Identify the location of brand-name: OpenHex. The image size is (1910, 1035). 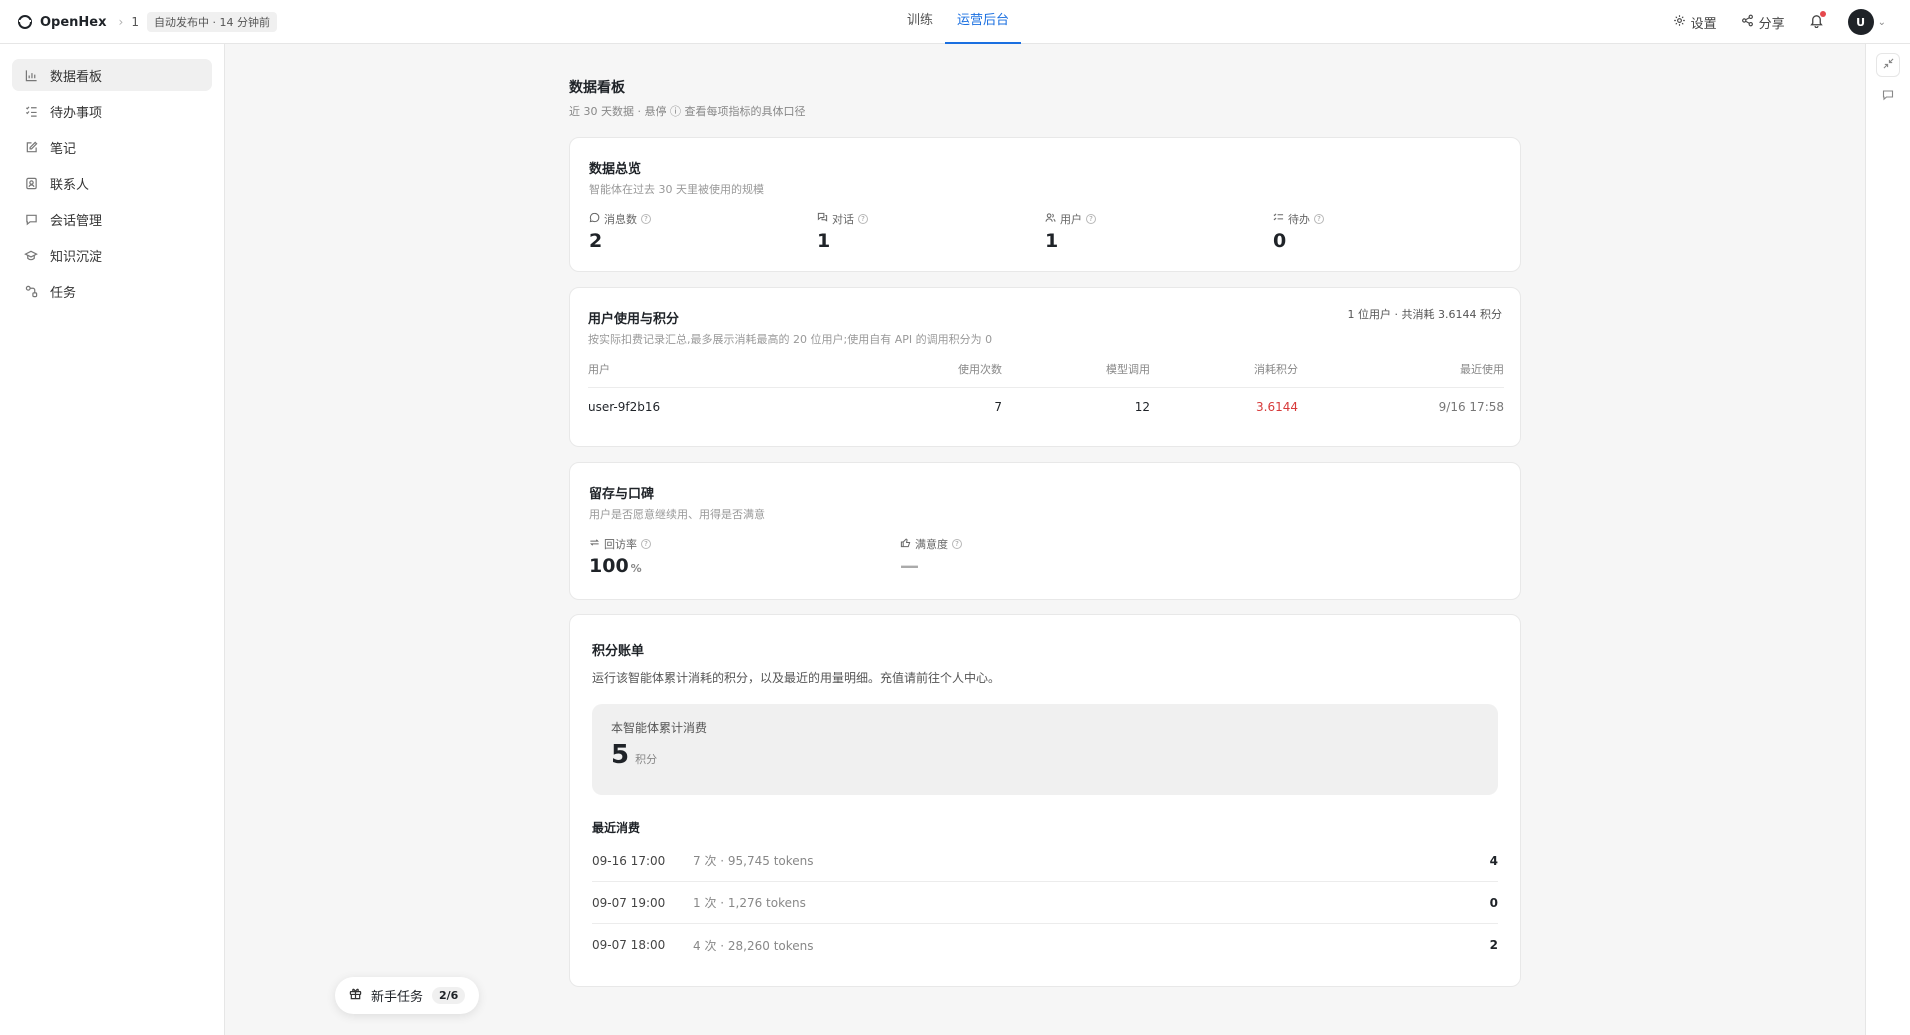
(73, 22).